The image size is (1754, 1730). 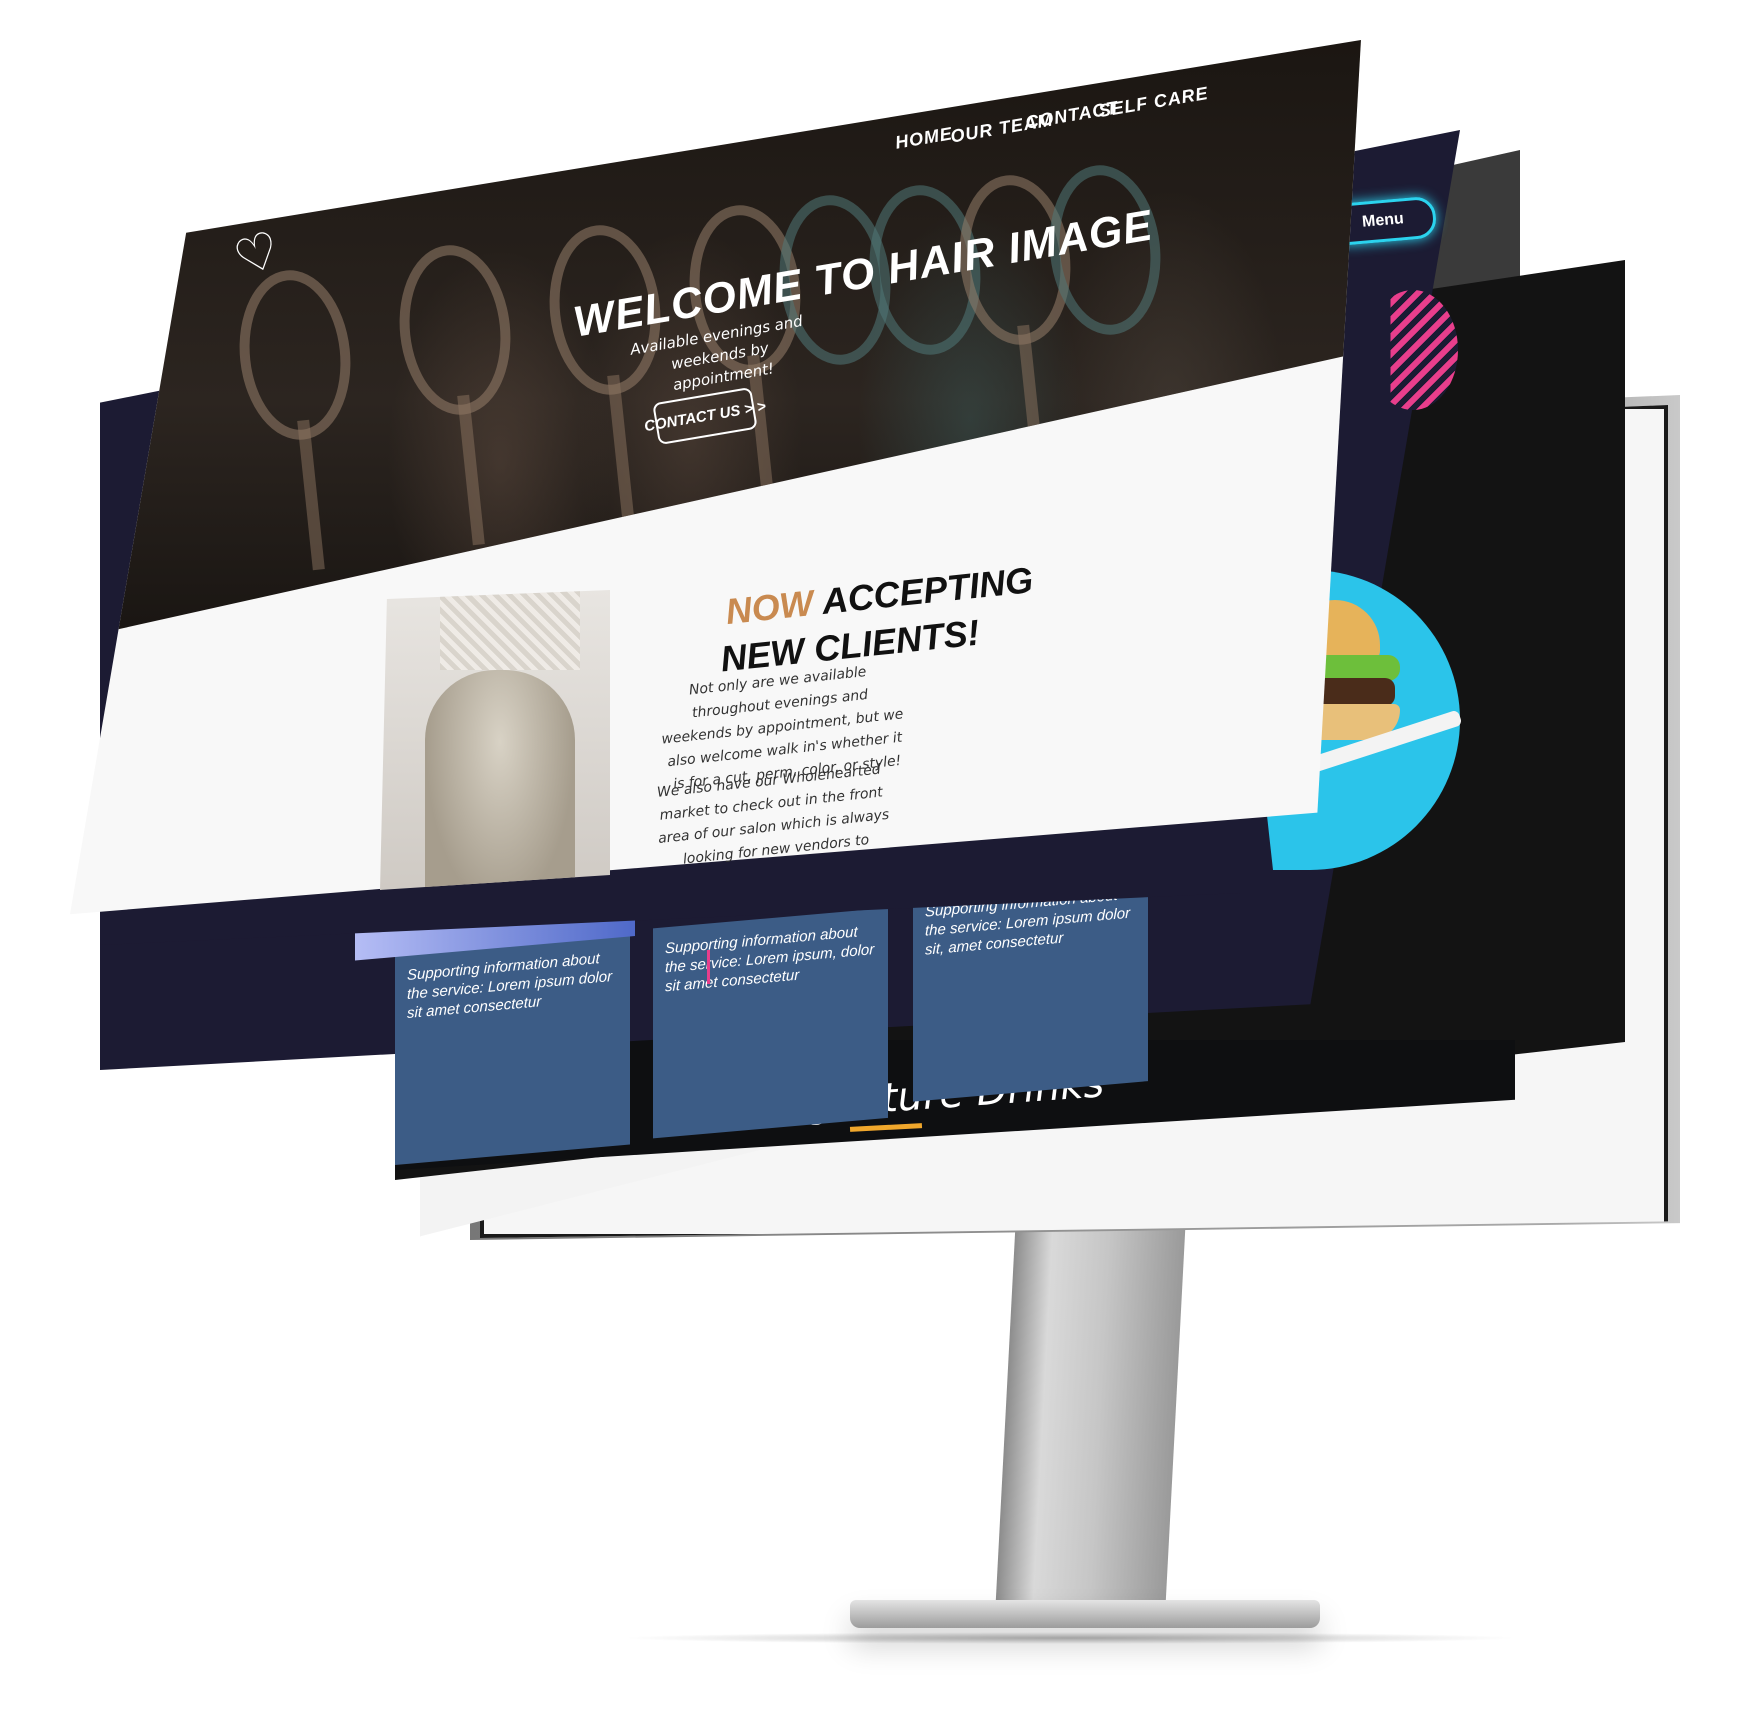 I want to click on macrame-wall-decor, so click(x=510, y=630).